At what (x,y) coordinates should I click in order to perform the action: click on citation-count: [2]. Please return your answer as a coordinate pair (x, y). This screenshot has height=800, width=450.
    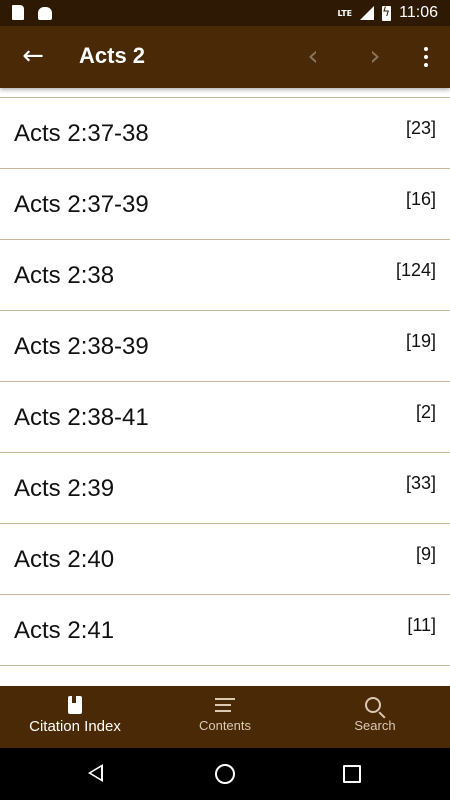
    Looking at the image, I should click on (425, 412).